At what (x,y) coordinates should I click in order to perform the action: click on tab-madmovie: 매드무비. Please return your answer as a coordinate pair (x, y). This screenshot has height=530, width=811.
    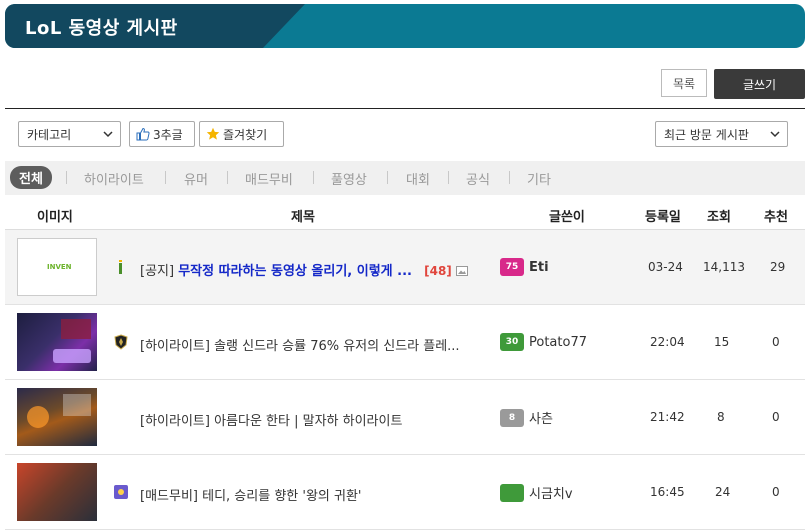
    Looking at the image, I should click on (269, 178).